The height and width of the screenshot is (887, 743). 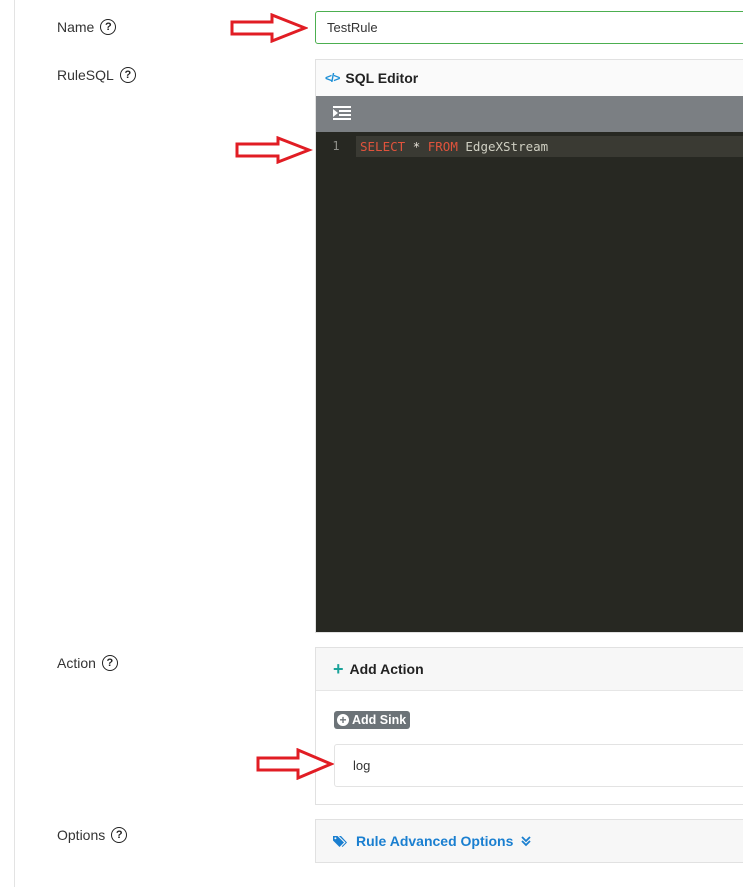 I want to click on add-action-label: Add Action, so click(x=386, y=669).